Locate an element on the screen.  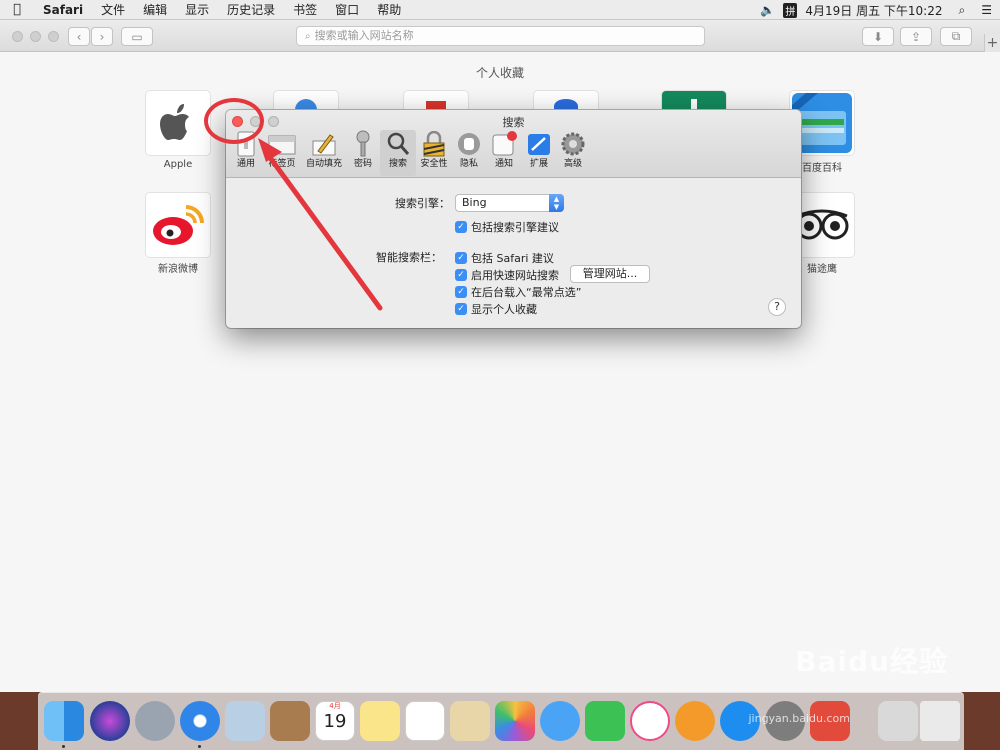
input-method-icon: 拼 is located at coordinates (790, 10).